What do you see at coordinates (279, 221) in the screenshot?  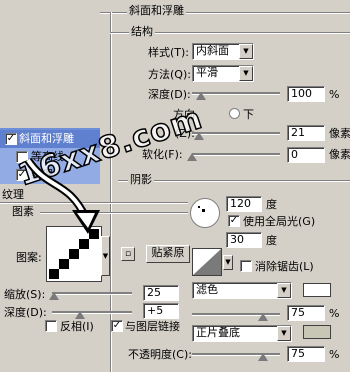 I see `global-light-label: 使用全局光(G)` at bounding box center [279, 221].